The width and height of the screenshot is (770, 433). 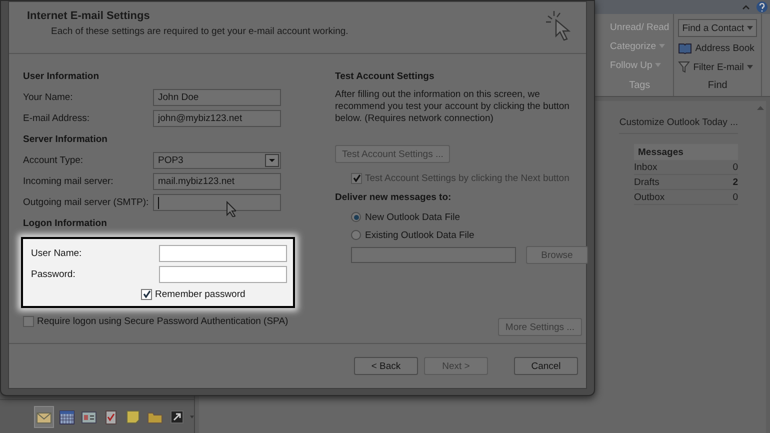 What do you see at coordinates (746, 7) in the screenshot?
I see `minimize-ribbon-icon` at bounding box center [746, 7].